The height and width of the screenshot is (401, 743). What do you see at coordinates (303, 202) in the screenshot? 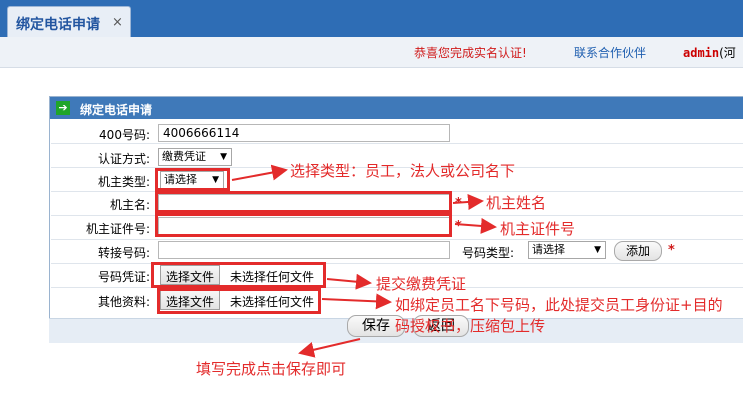
I see `highlight-owner-name` at bounding box center [303, 202].